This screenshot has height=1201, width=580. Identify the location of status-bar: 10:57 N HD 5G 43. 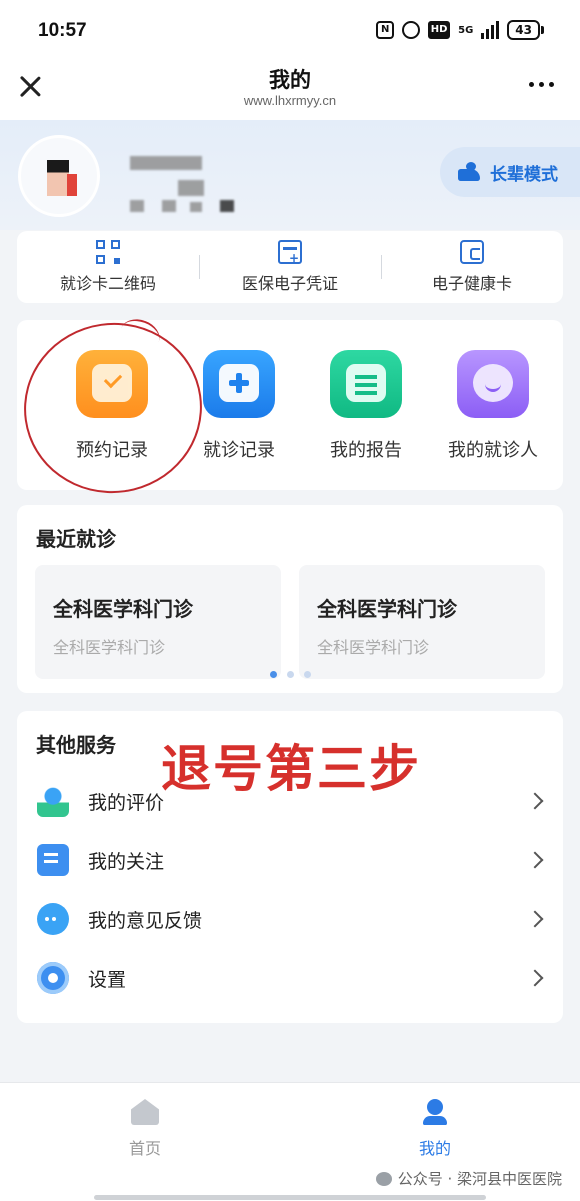
(290, 29).